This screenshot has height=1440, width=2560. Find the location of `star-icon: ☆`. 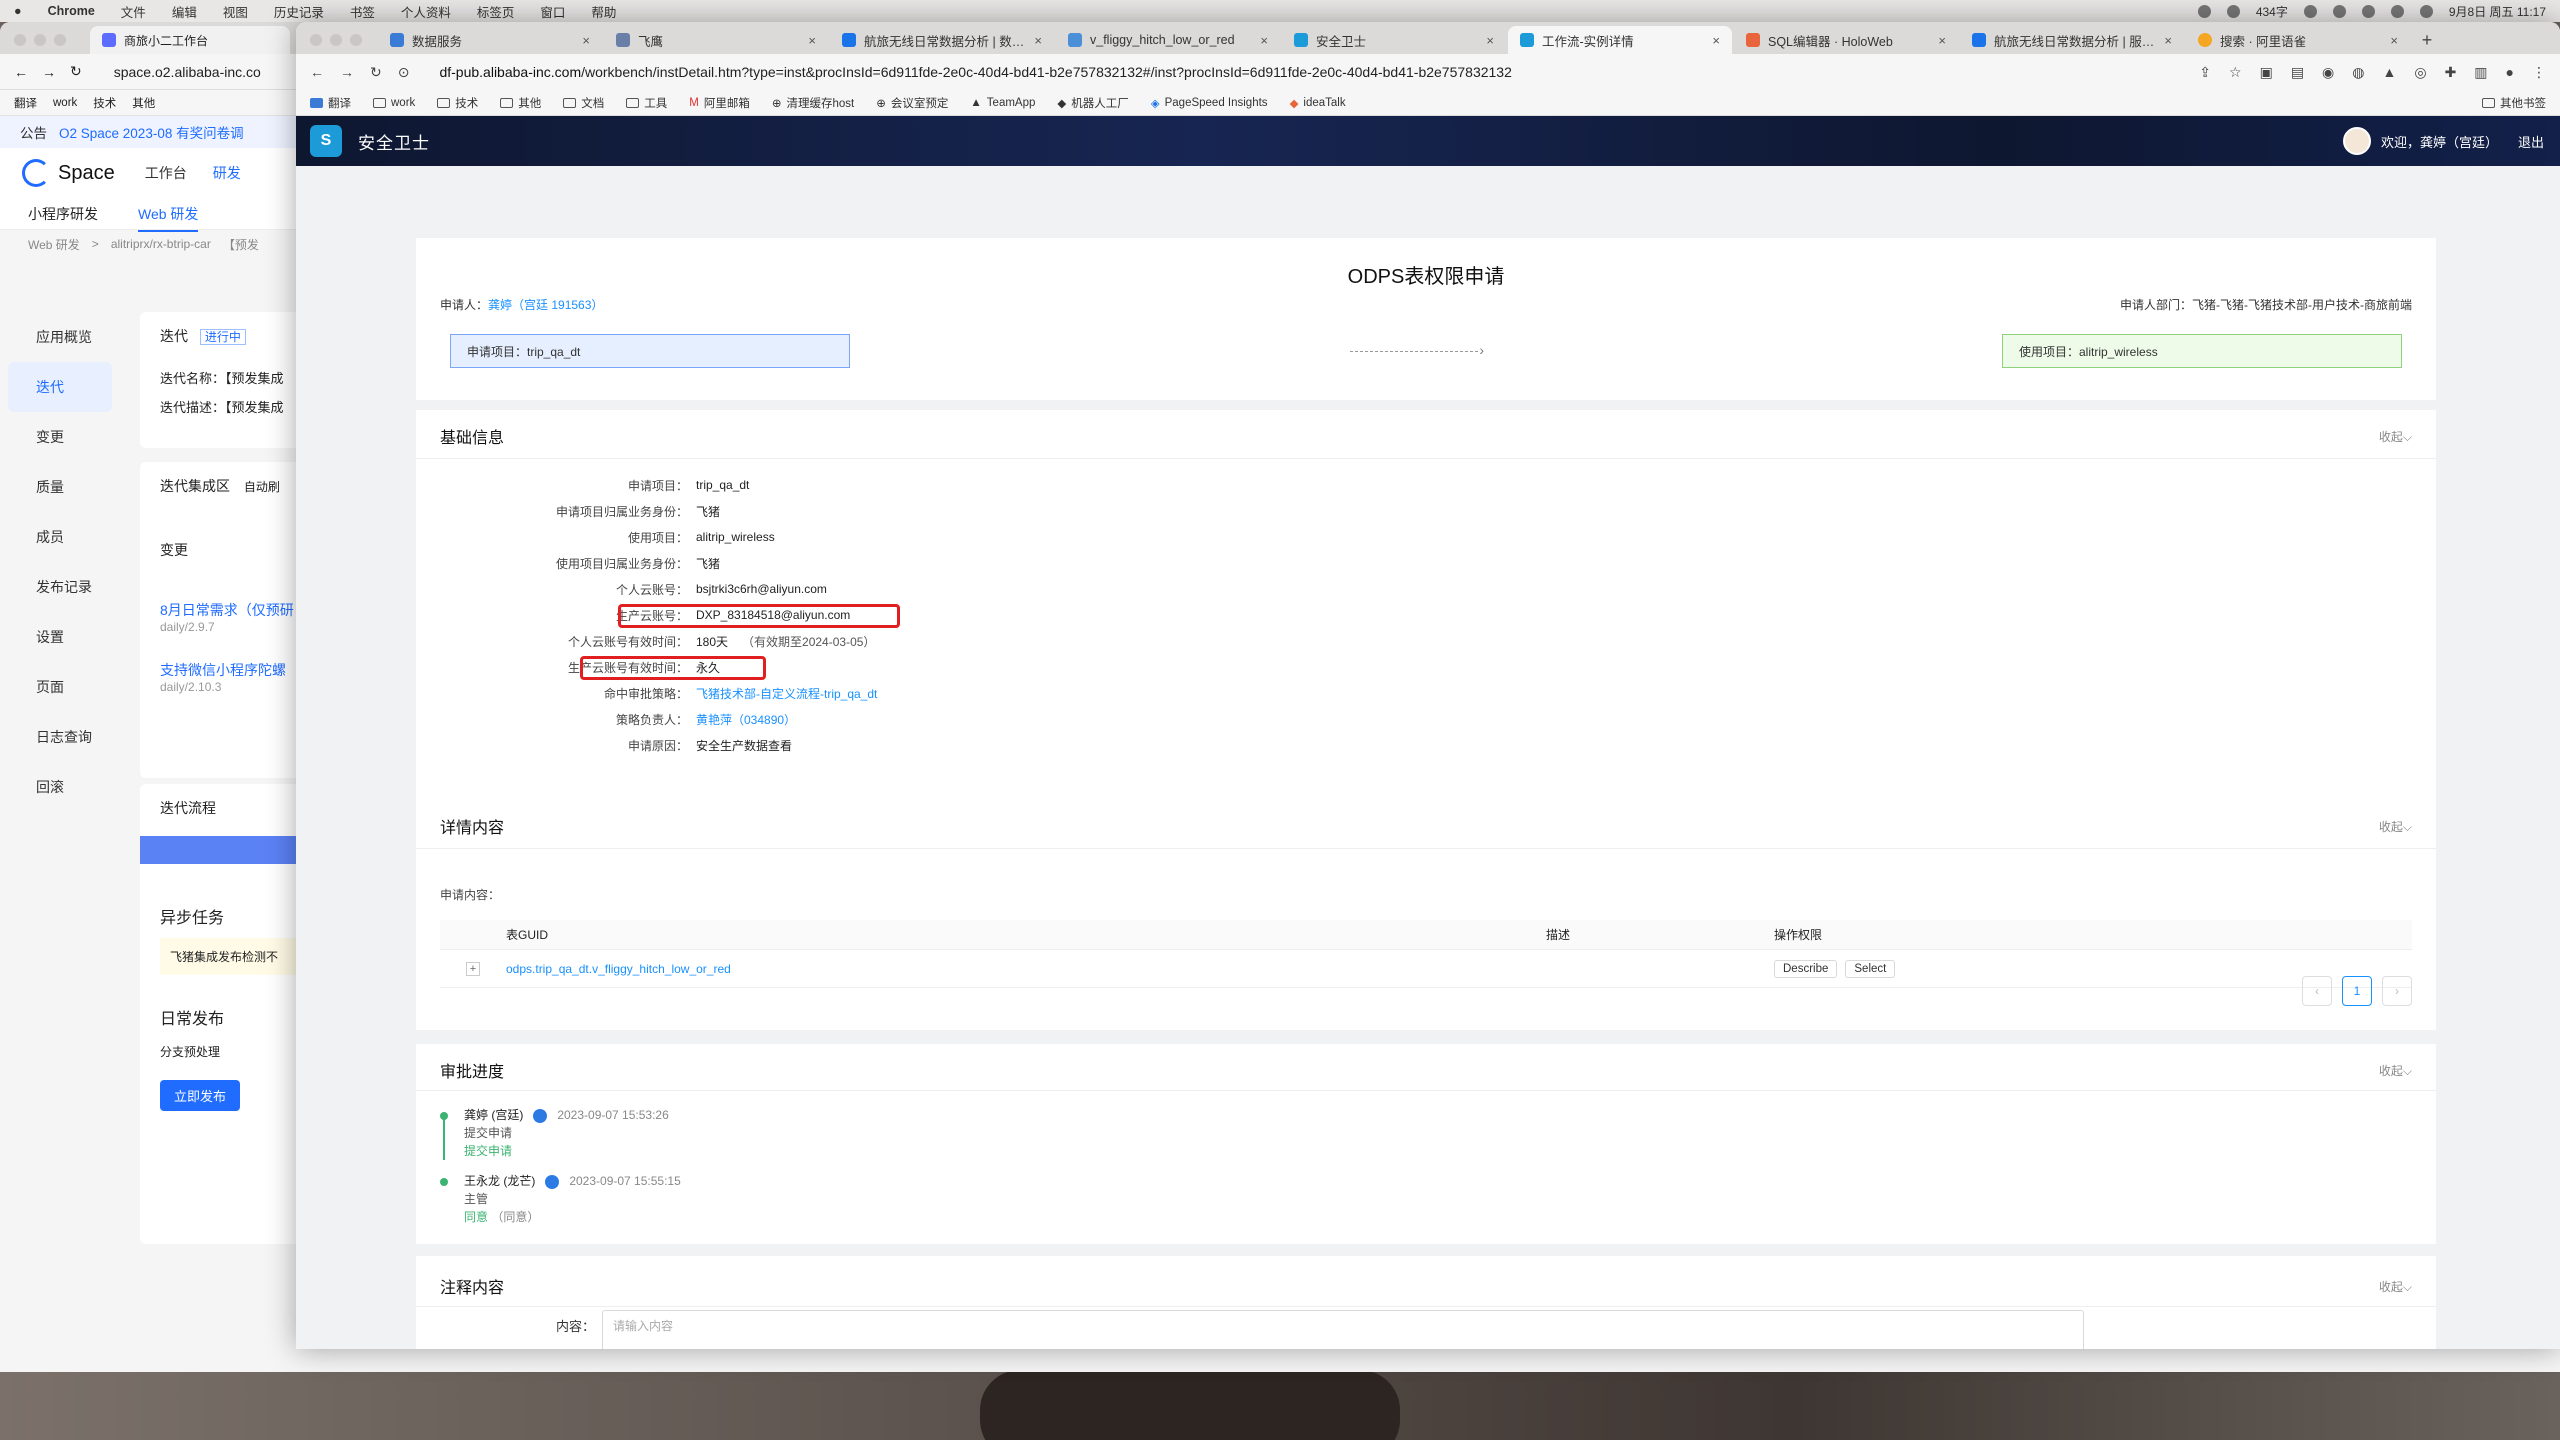

star-icon: ☆ is located at coordinates (2235, 72).